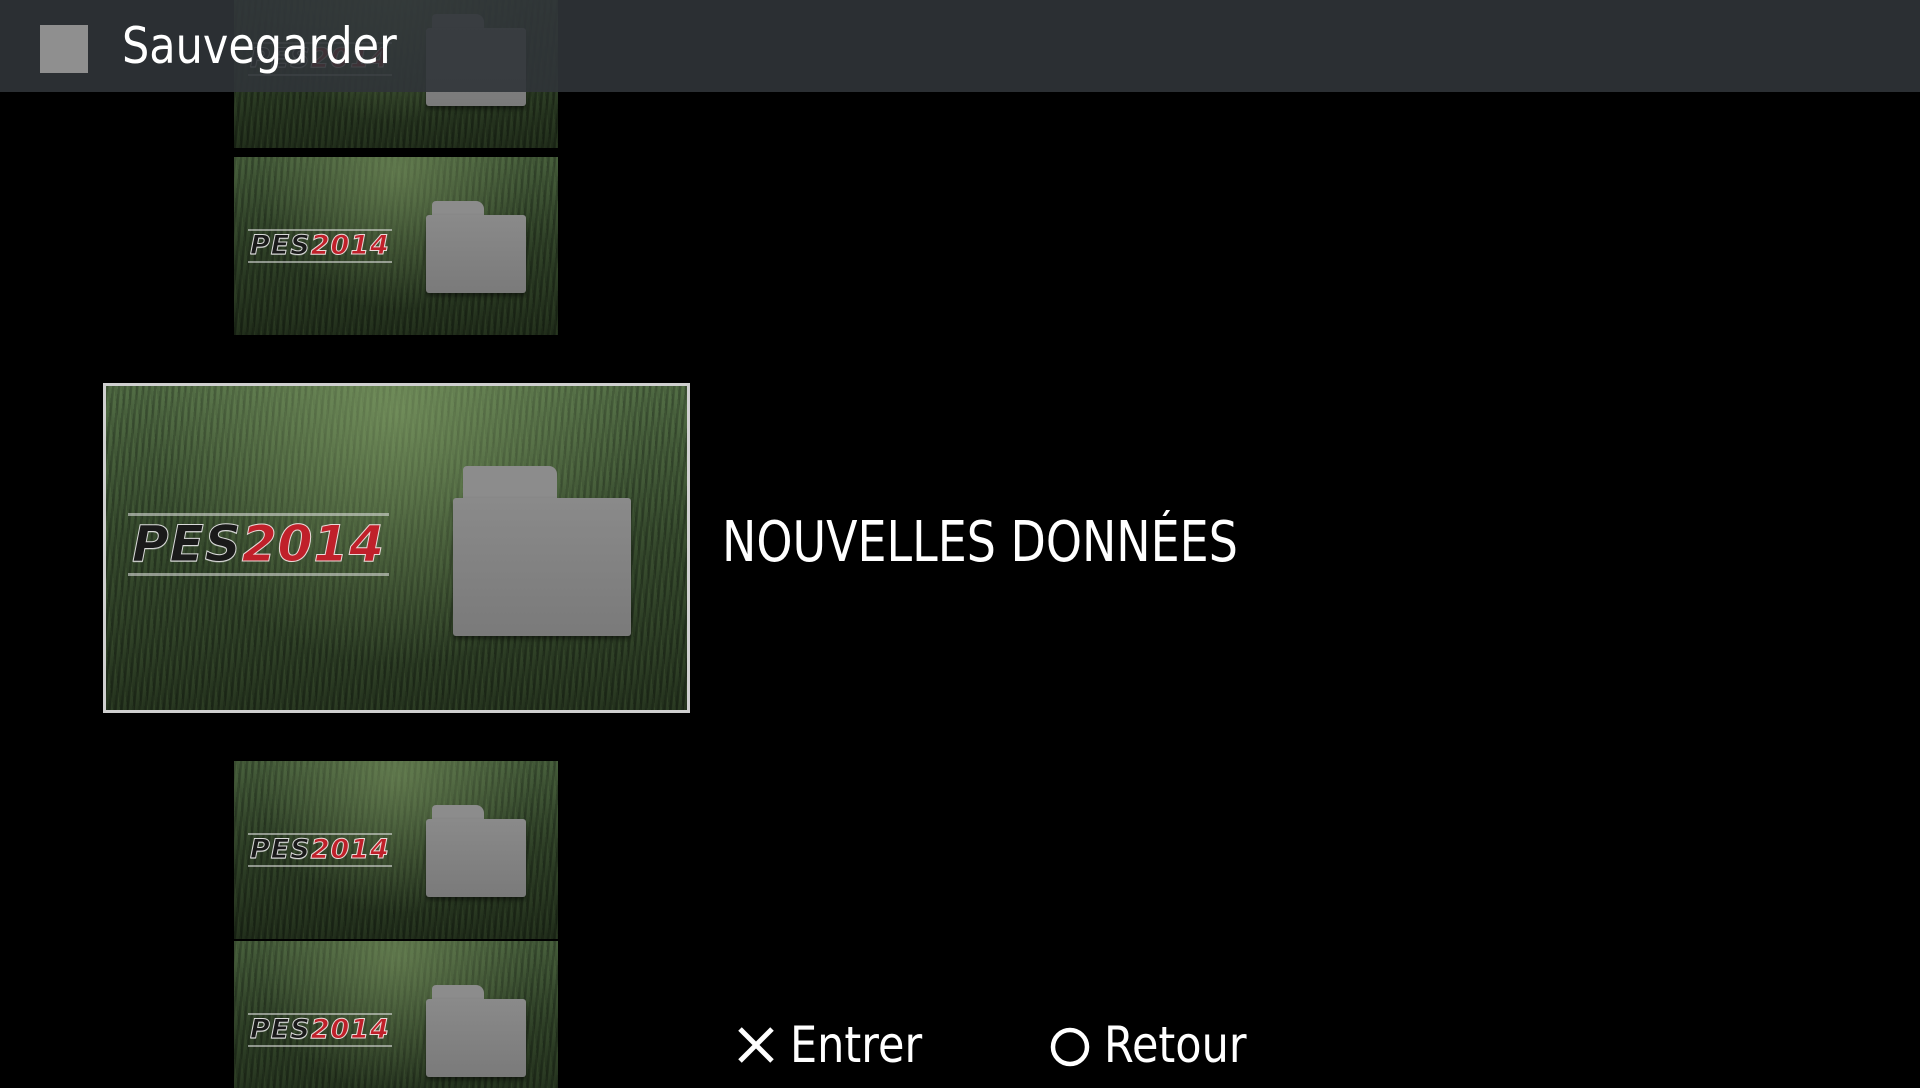 This screenshot has height=1088, width=1920. What do you see at coordinates (1175, 1045) in the screenshot?
I see `back-label: Retour` at bounding box center [1175, 1045].